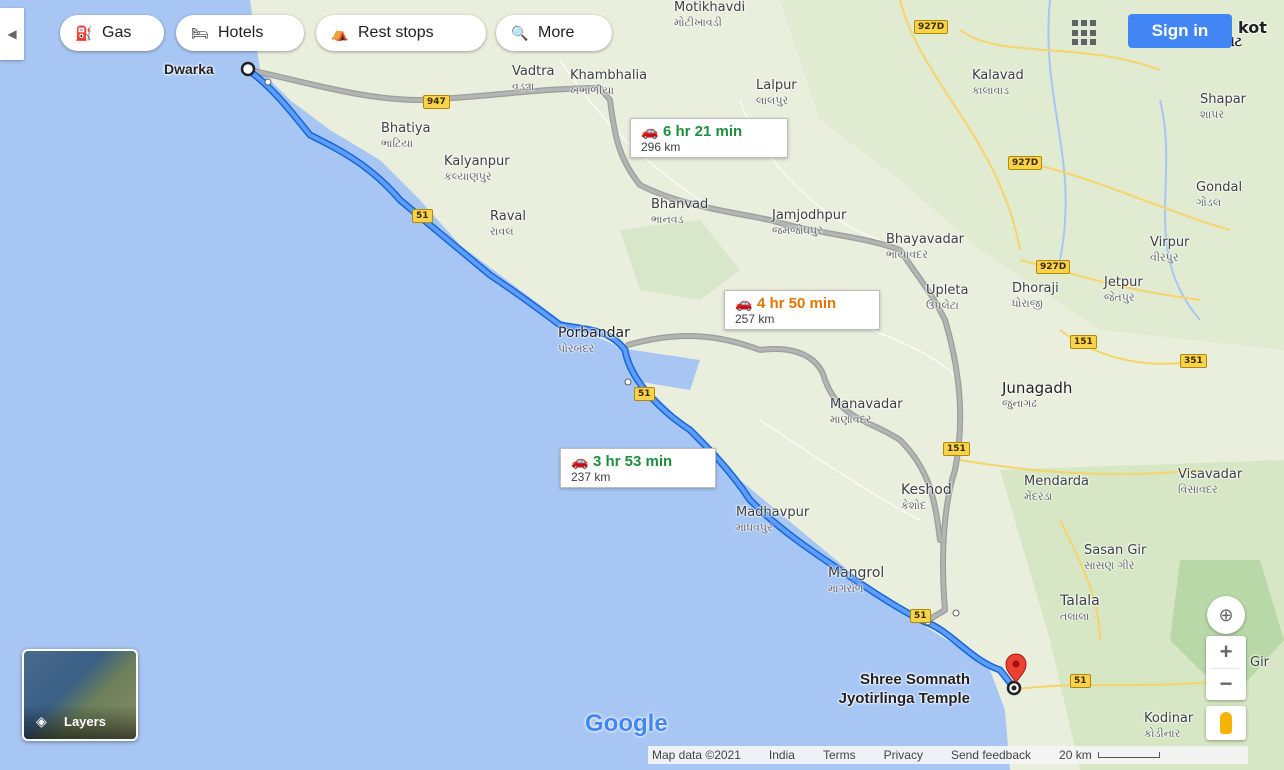  What do you see at coordinates (533, 79) in the screenshot?
I see `place-vadtra: Vadtra વડત્રા` at bounding box center [533, 79].